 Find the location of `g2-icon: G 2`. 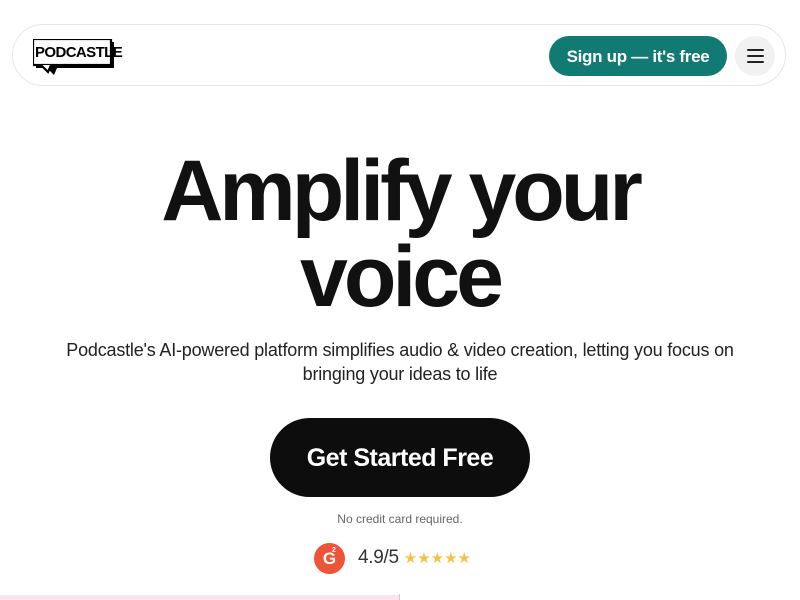

g2-icon: G 2 is located at coordinates (329, 558).